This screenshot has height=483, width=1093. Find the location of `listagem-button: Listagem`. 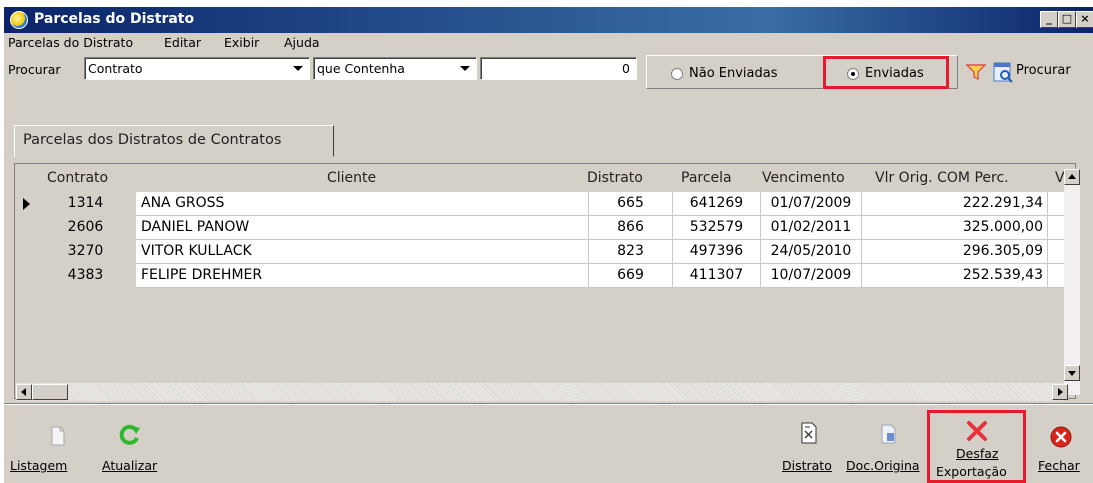

listagem-button: Listagem is located at coordinates (38, 465).